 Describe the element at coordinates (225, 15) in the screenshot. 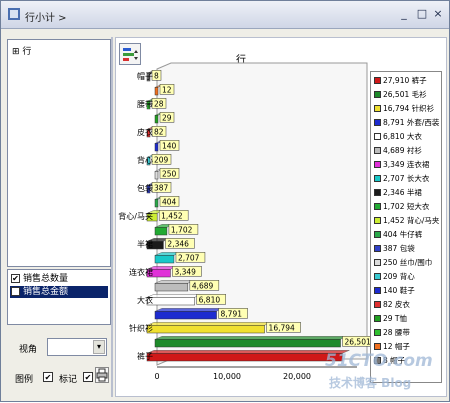

I see `title-bar: 行小计 > _ □ ×` at that location.